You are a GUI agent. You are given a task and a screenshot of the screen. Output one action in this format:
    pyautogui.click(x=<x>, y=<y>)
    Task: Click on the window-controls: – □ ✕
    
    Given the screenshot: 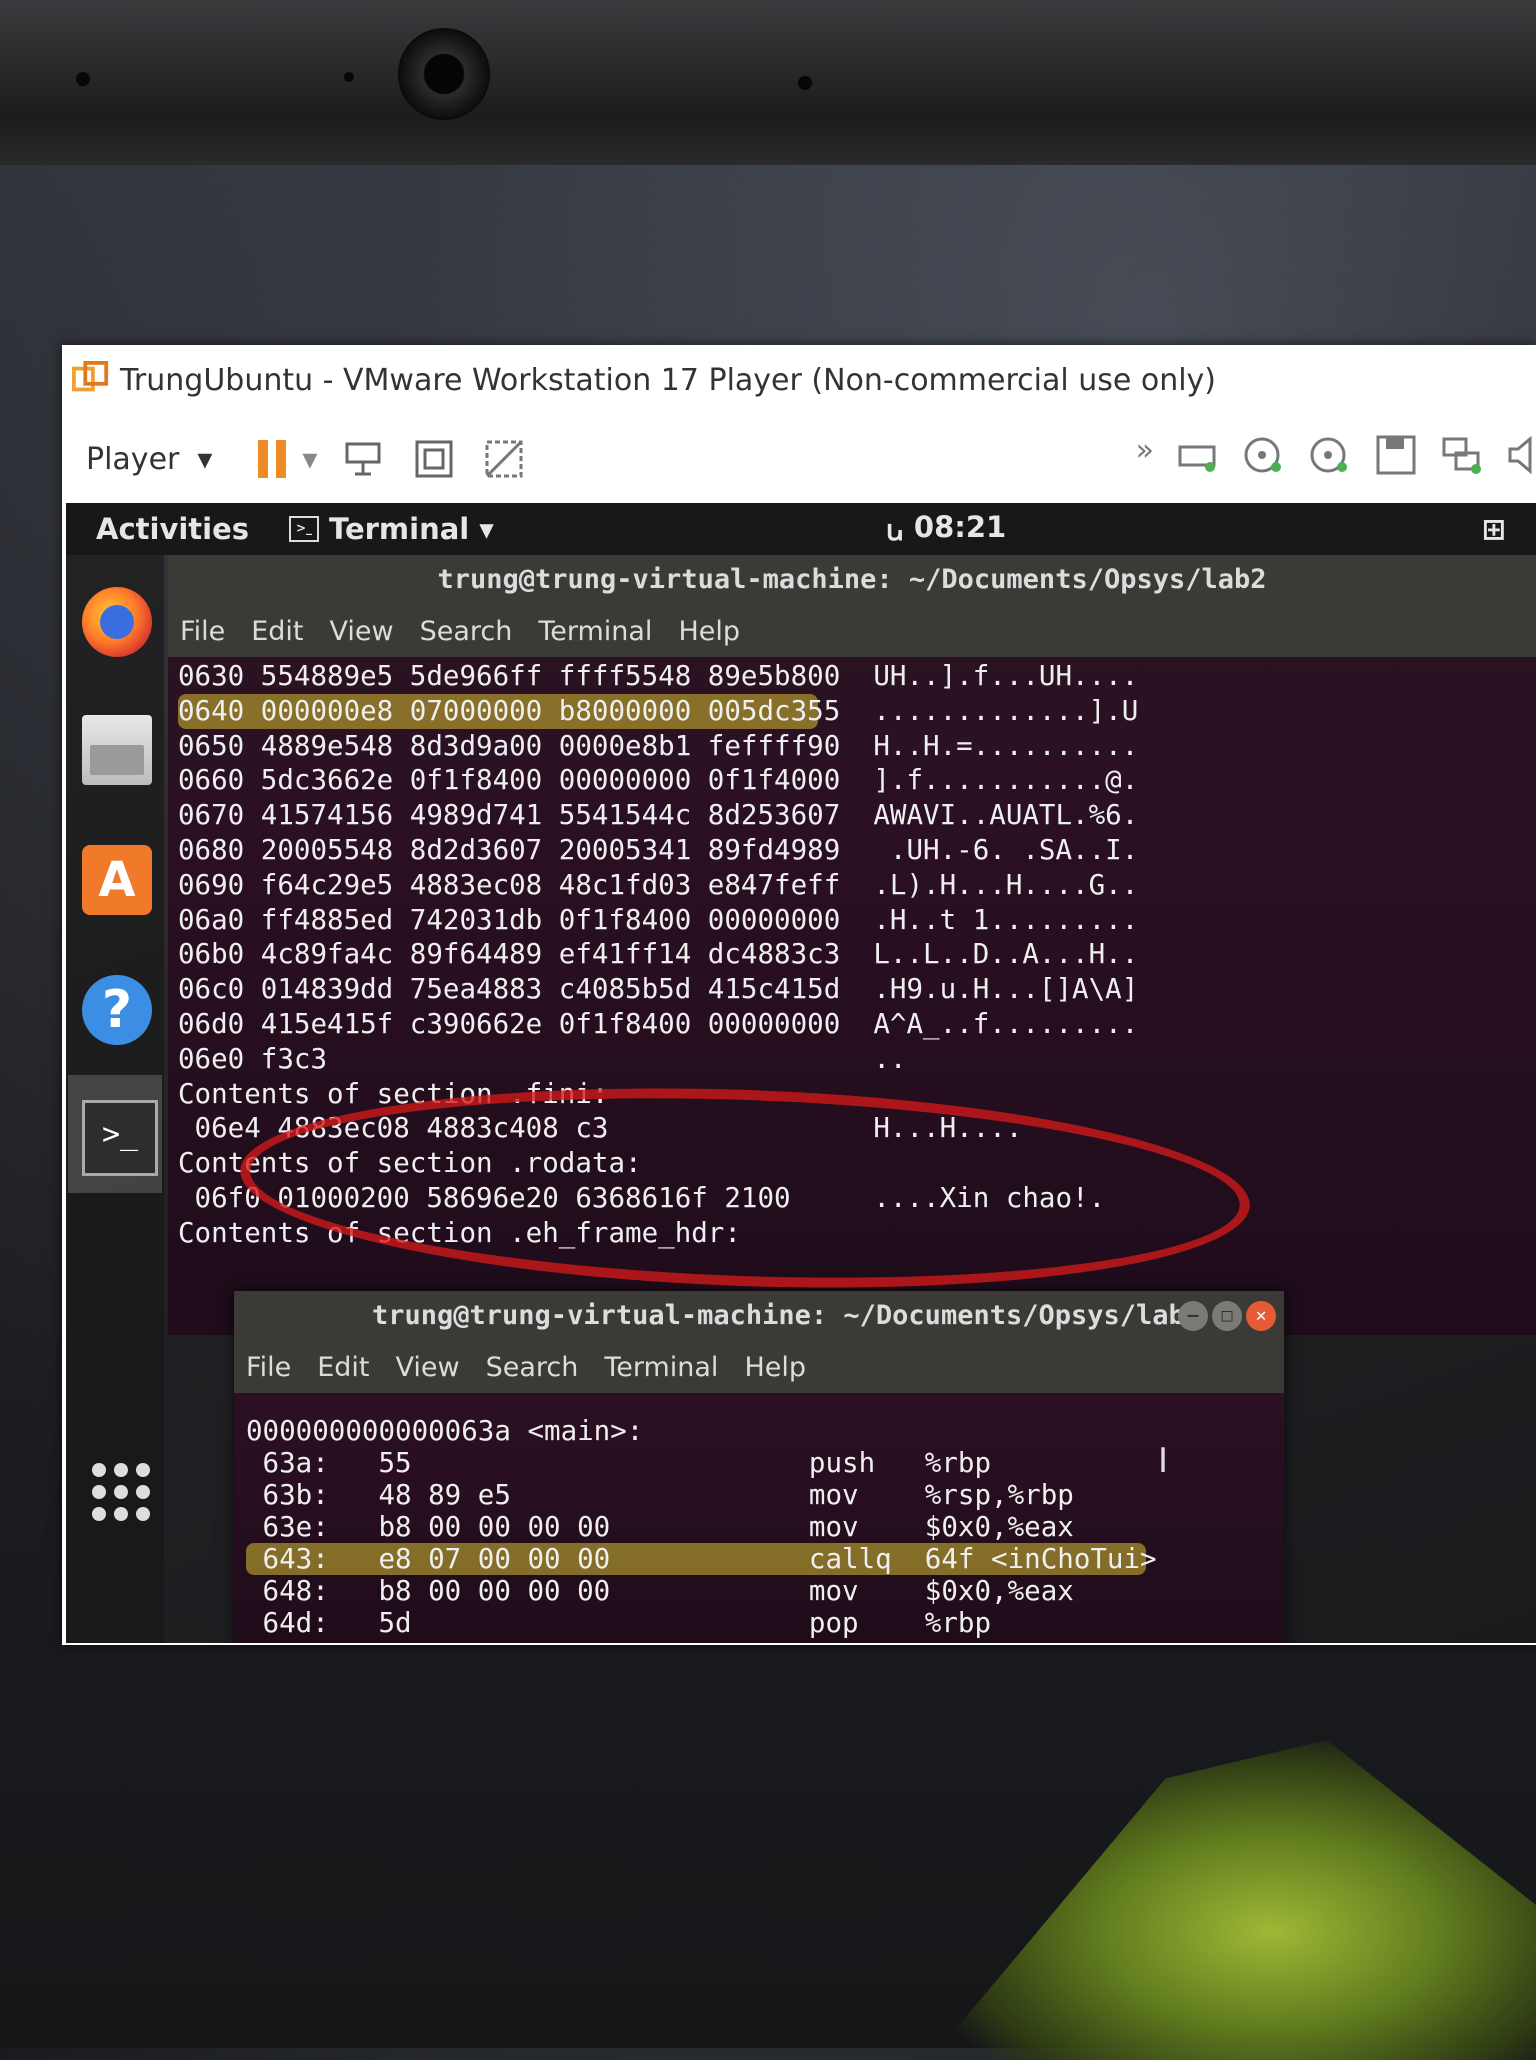 What is the action you would take?
    pyautogui.click(x=1227, y=1316)
    